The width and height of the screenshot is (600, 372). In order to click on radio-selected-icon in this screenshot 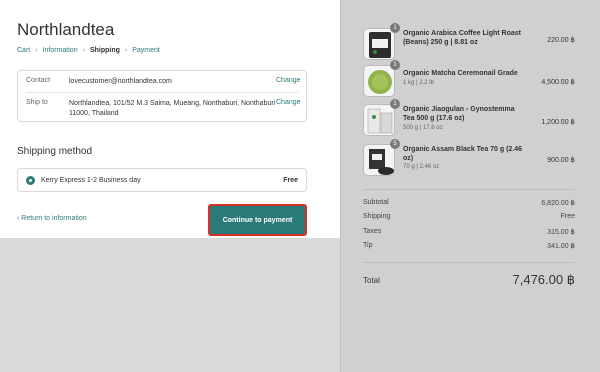, I will do `click(30, 180)`.